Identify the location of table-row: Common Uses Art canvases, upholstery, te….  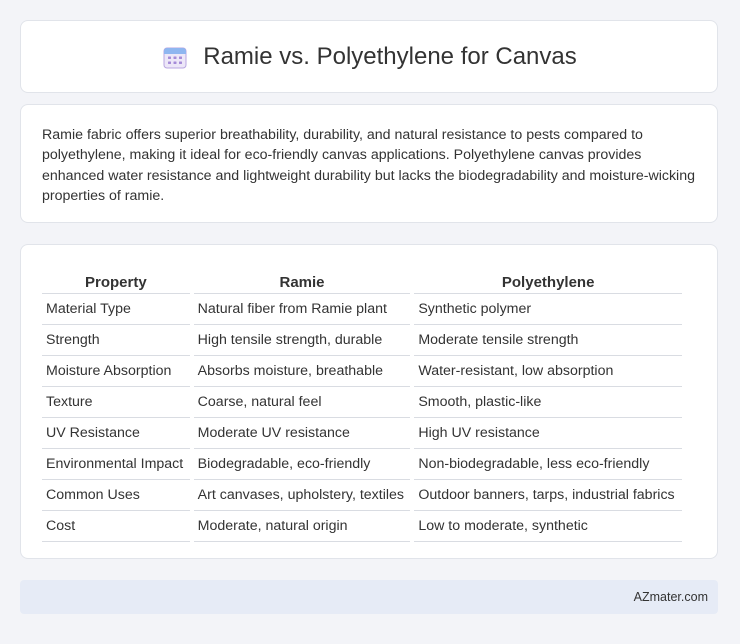
(362, 495).